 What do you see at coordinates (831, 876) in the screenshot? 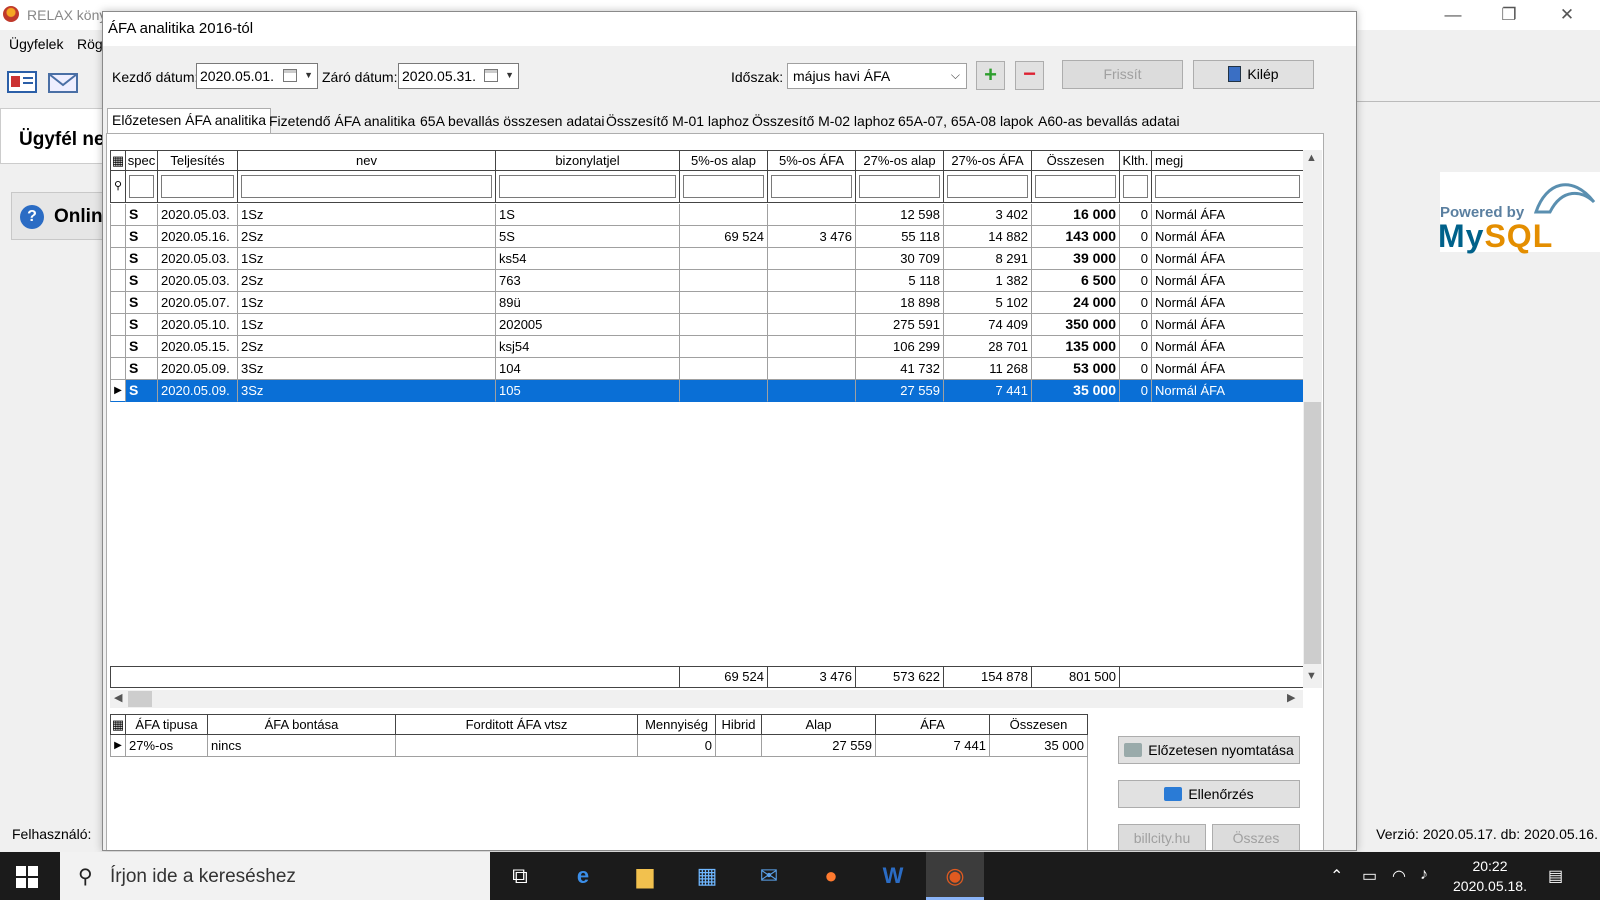
I see `firefox-icon: ●` at bounding box center [831, 876].